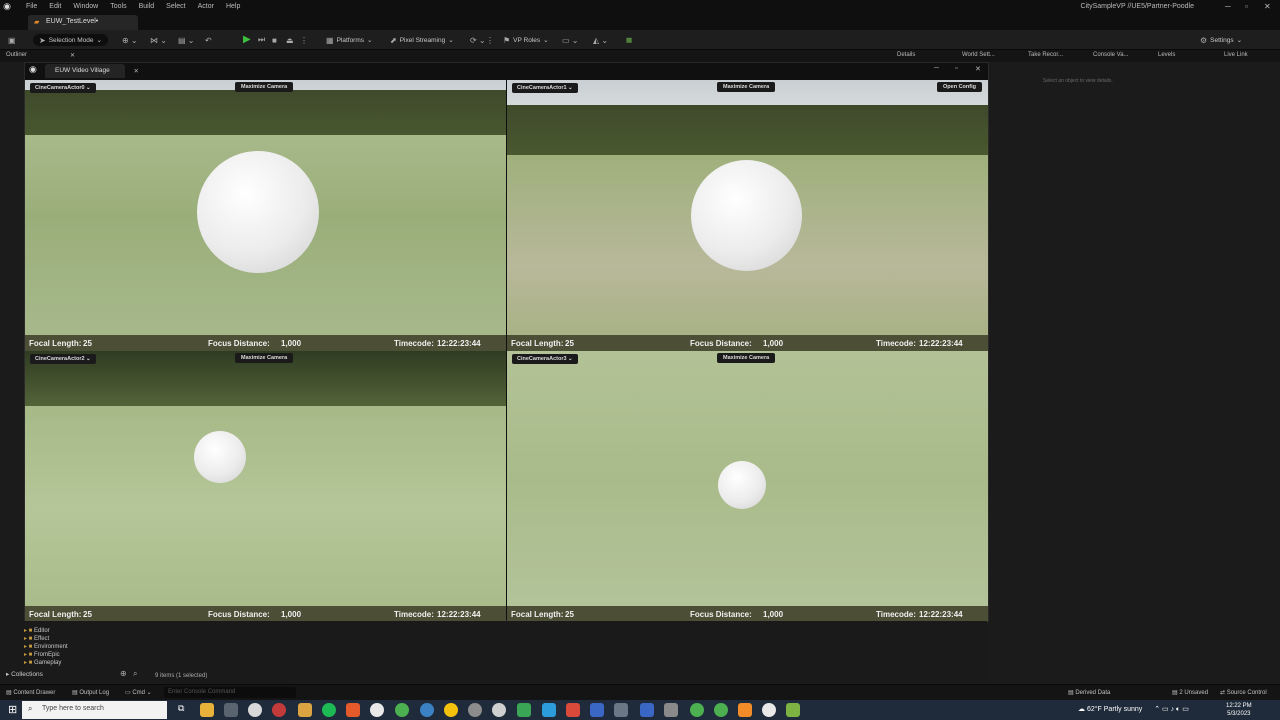  I want to click on open-config-button: Open Config, so click(959, 87).